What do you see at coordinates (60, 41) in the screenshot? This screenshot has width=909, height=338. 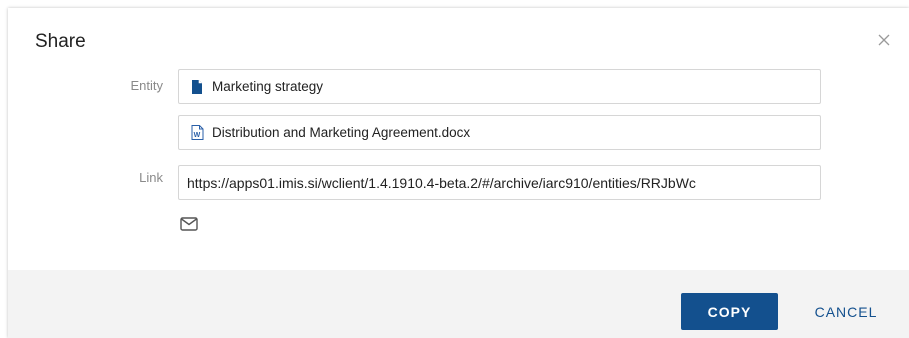 I see `dialog-title: Share` at bounding box center [60, 41].